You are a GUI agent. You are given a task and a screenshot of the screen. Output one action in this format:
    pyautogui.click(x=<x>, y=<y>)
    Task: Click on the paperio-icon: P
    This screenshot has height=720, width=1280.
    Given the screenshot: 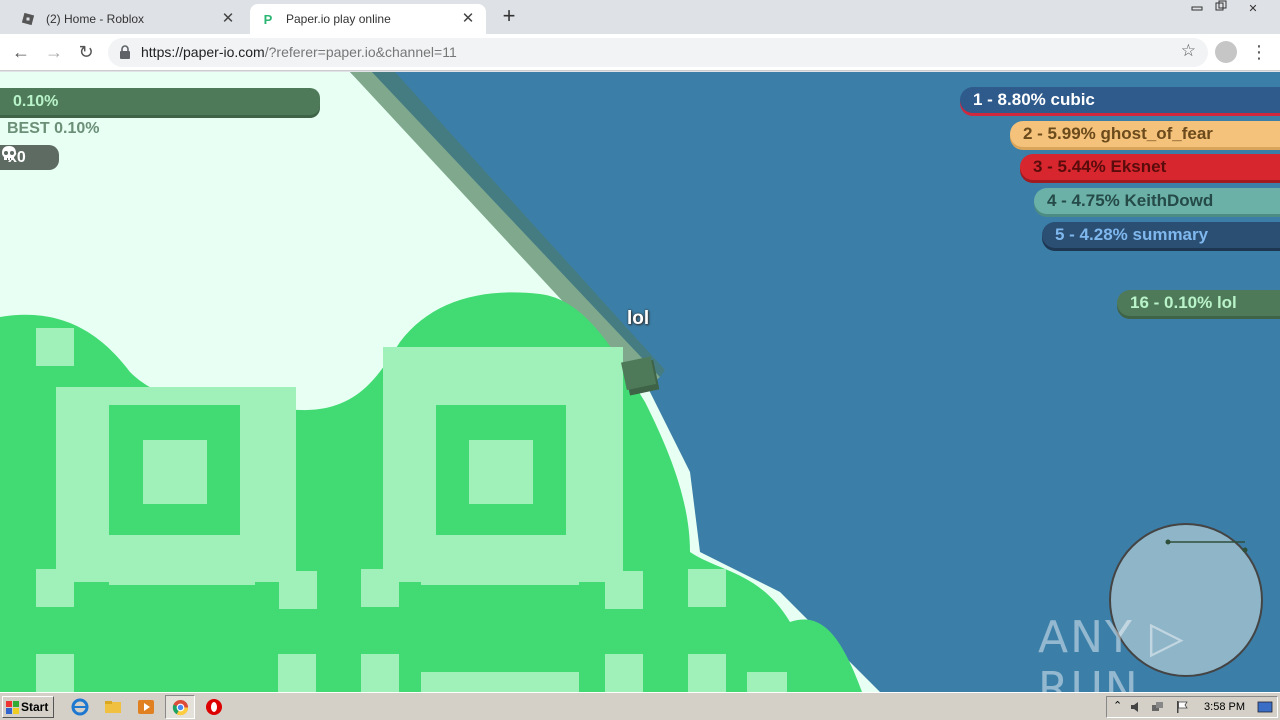 What is the action you would take?
    pyautogui.click(x=268, y=19)
    